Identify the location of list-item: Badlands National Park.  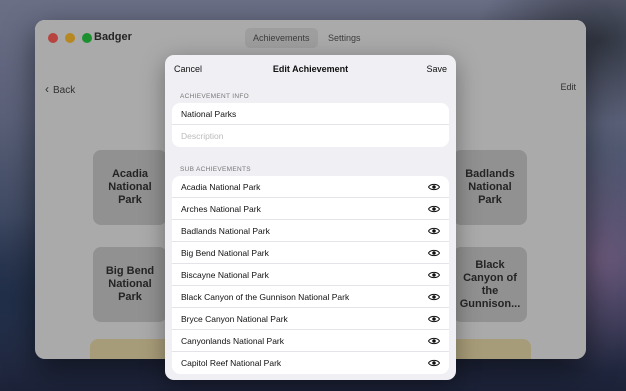
(310, 231).